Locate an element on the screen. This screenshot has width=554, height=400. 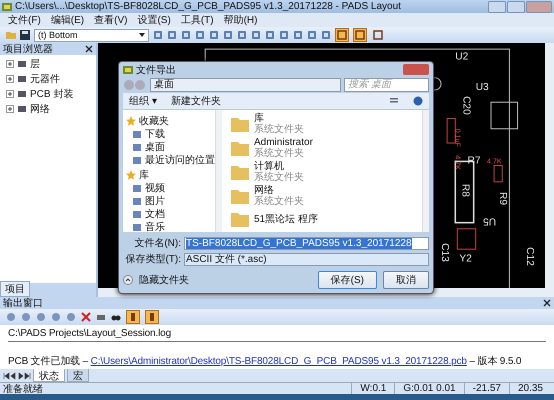
save-icon is located at coordinates (25, 35).